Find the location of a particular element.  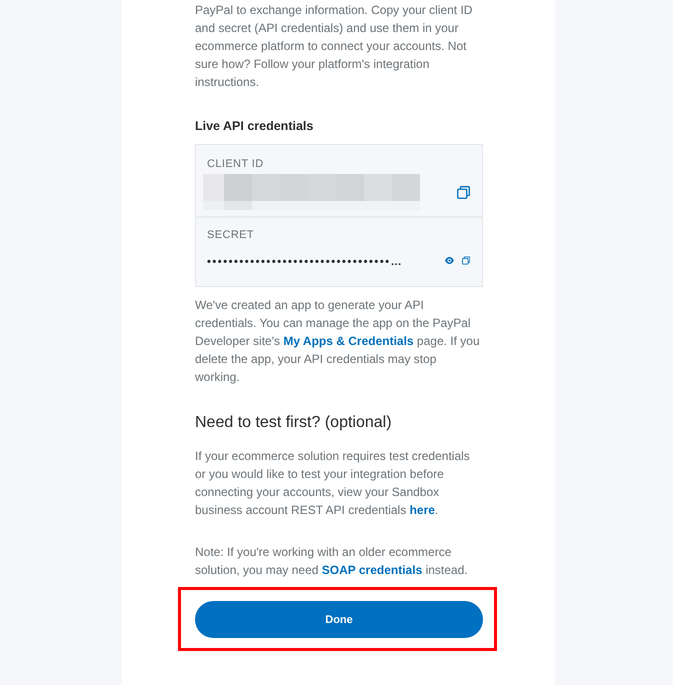

field-label: SECRET is located at coordinates (231, 235).